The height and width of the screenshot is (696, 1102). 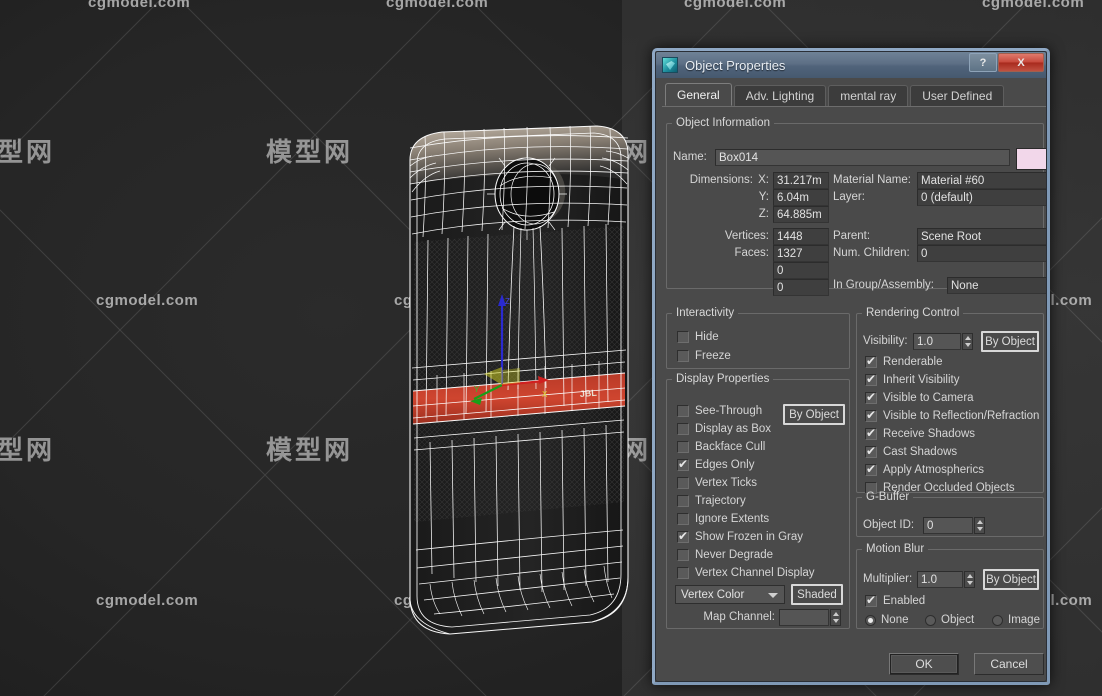 I want to click on visibility-input: 1.0, so click(x=937, y=341).